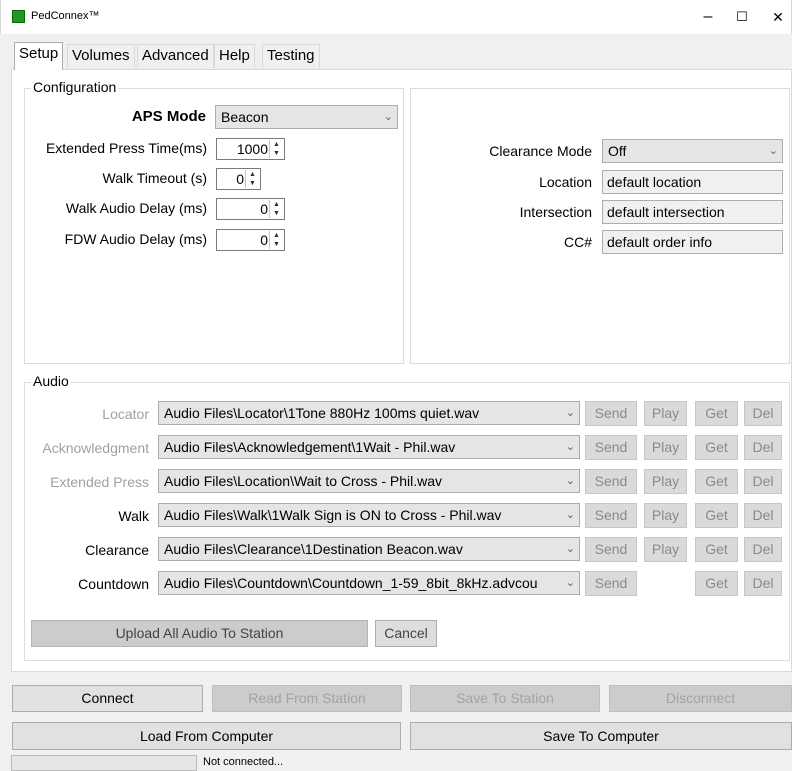 This screenshot has height=771, width=792. Describe the element at coordinates (700, 698) in the screenshot. I see `disconnect-button: Disconnect` at that location.